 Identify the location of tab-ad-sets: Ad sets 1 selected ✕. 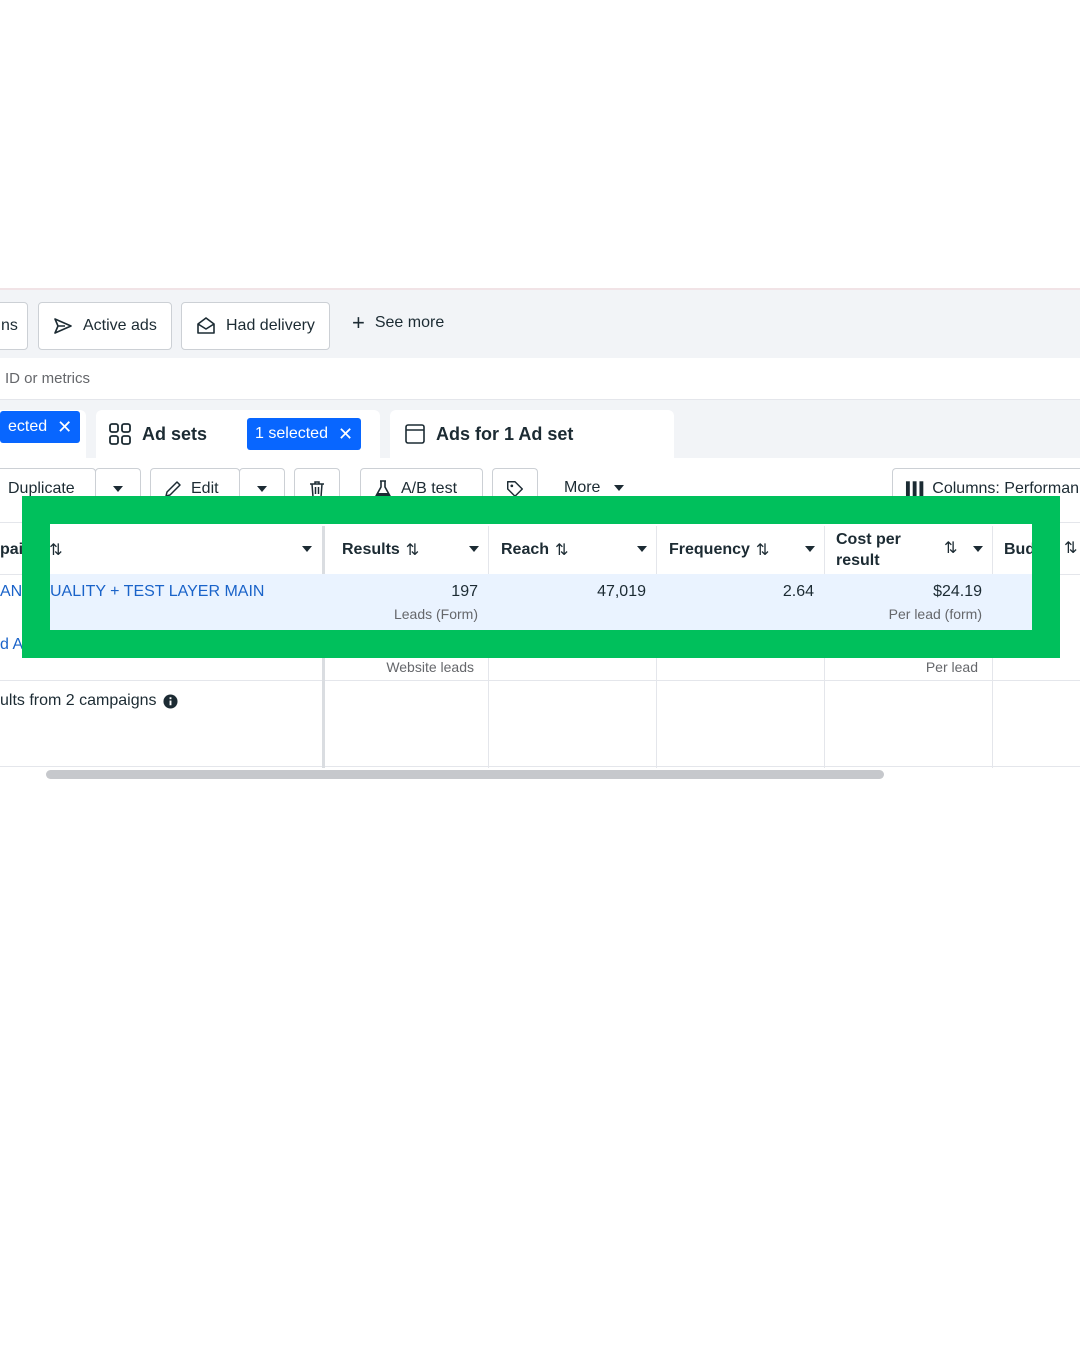
(238, 434).